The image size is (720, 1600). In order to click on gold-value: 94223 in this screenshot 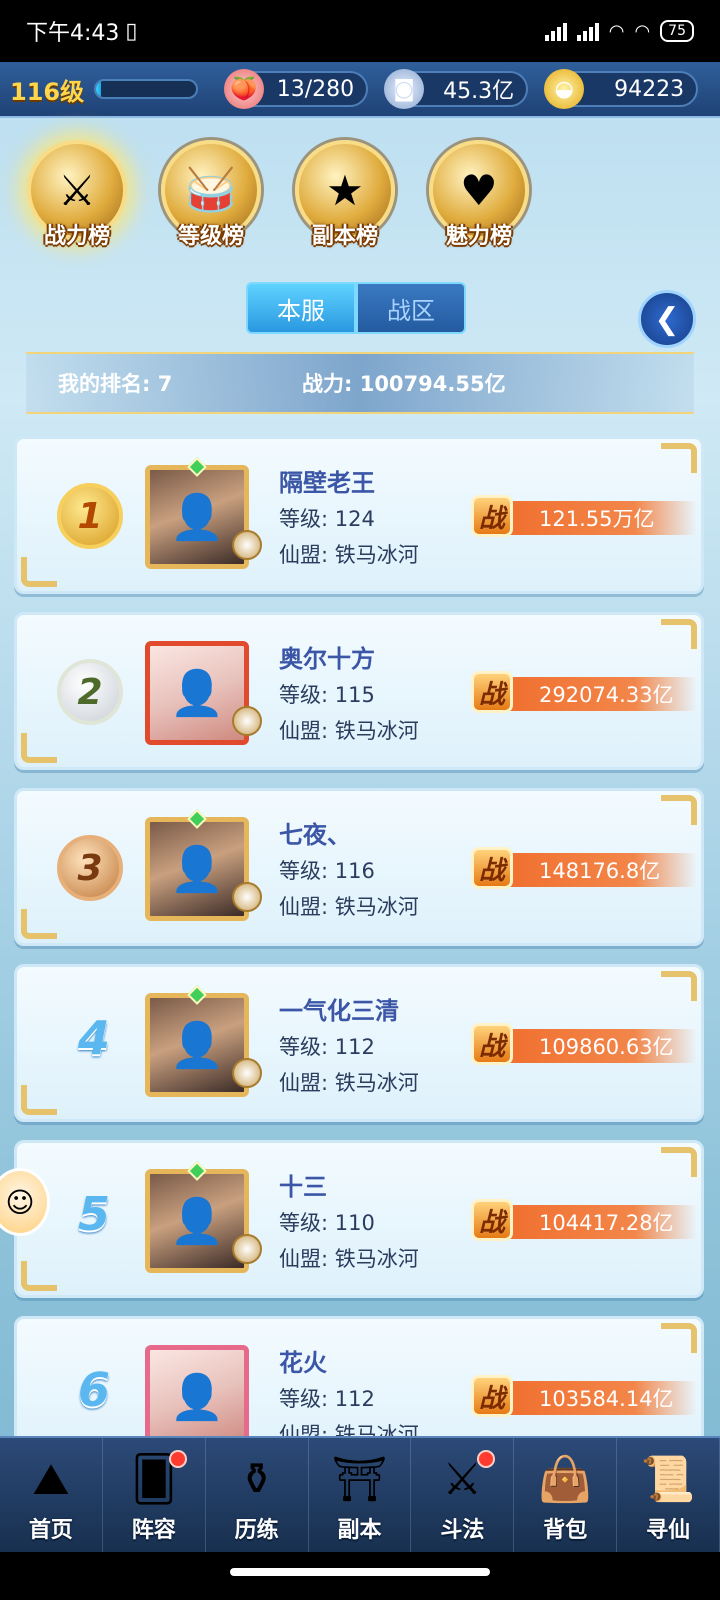, I will do `click(649, 89)`.